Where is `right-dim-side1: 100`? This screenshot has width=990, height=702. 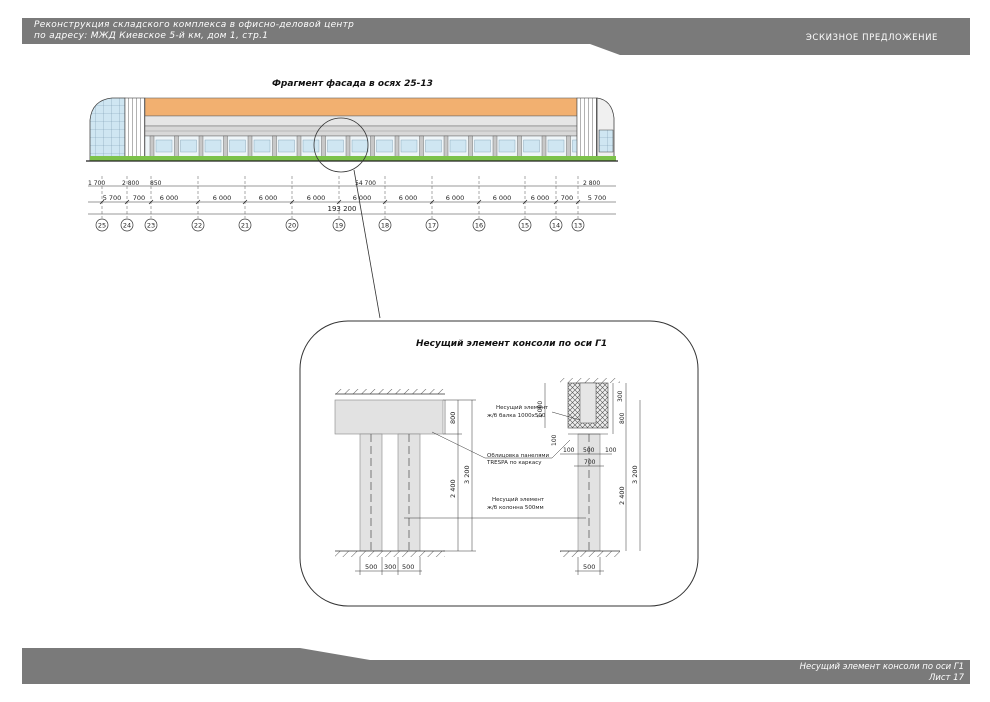
right-dim-side1: 100 is located at coordinates (569, 450).